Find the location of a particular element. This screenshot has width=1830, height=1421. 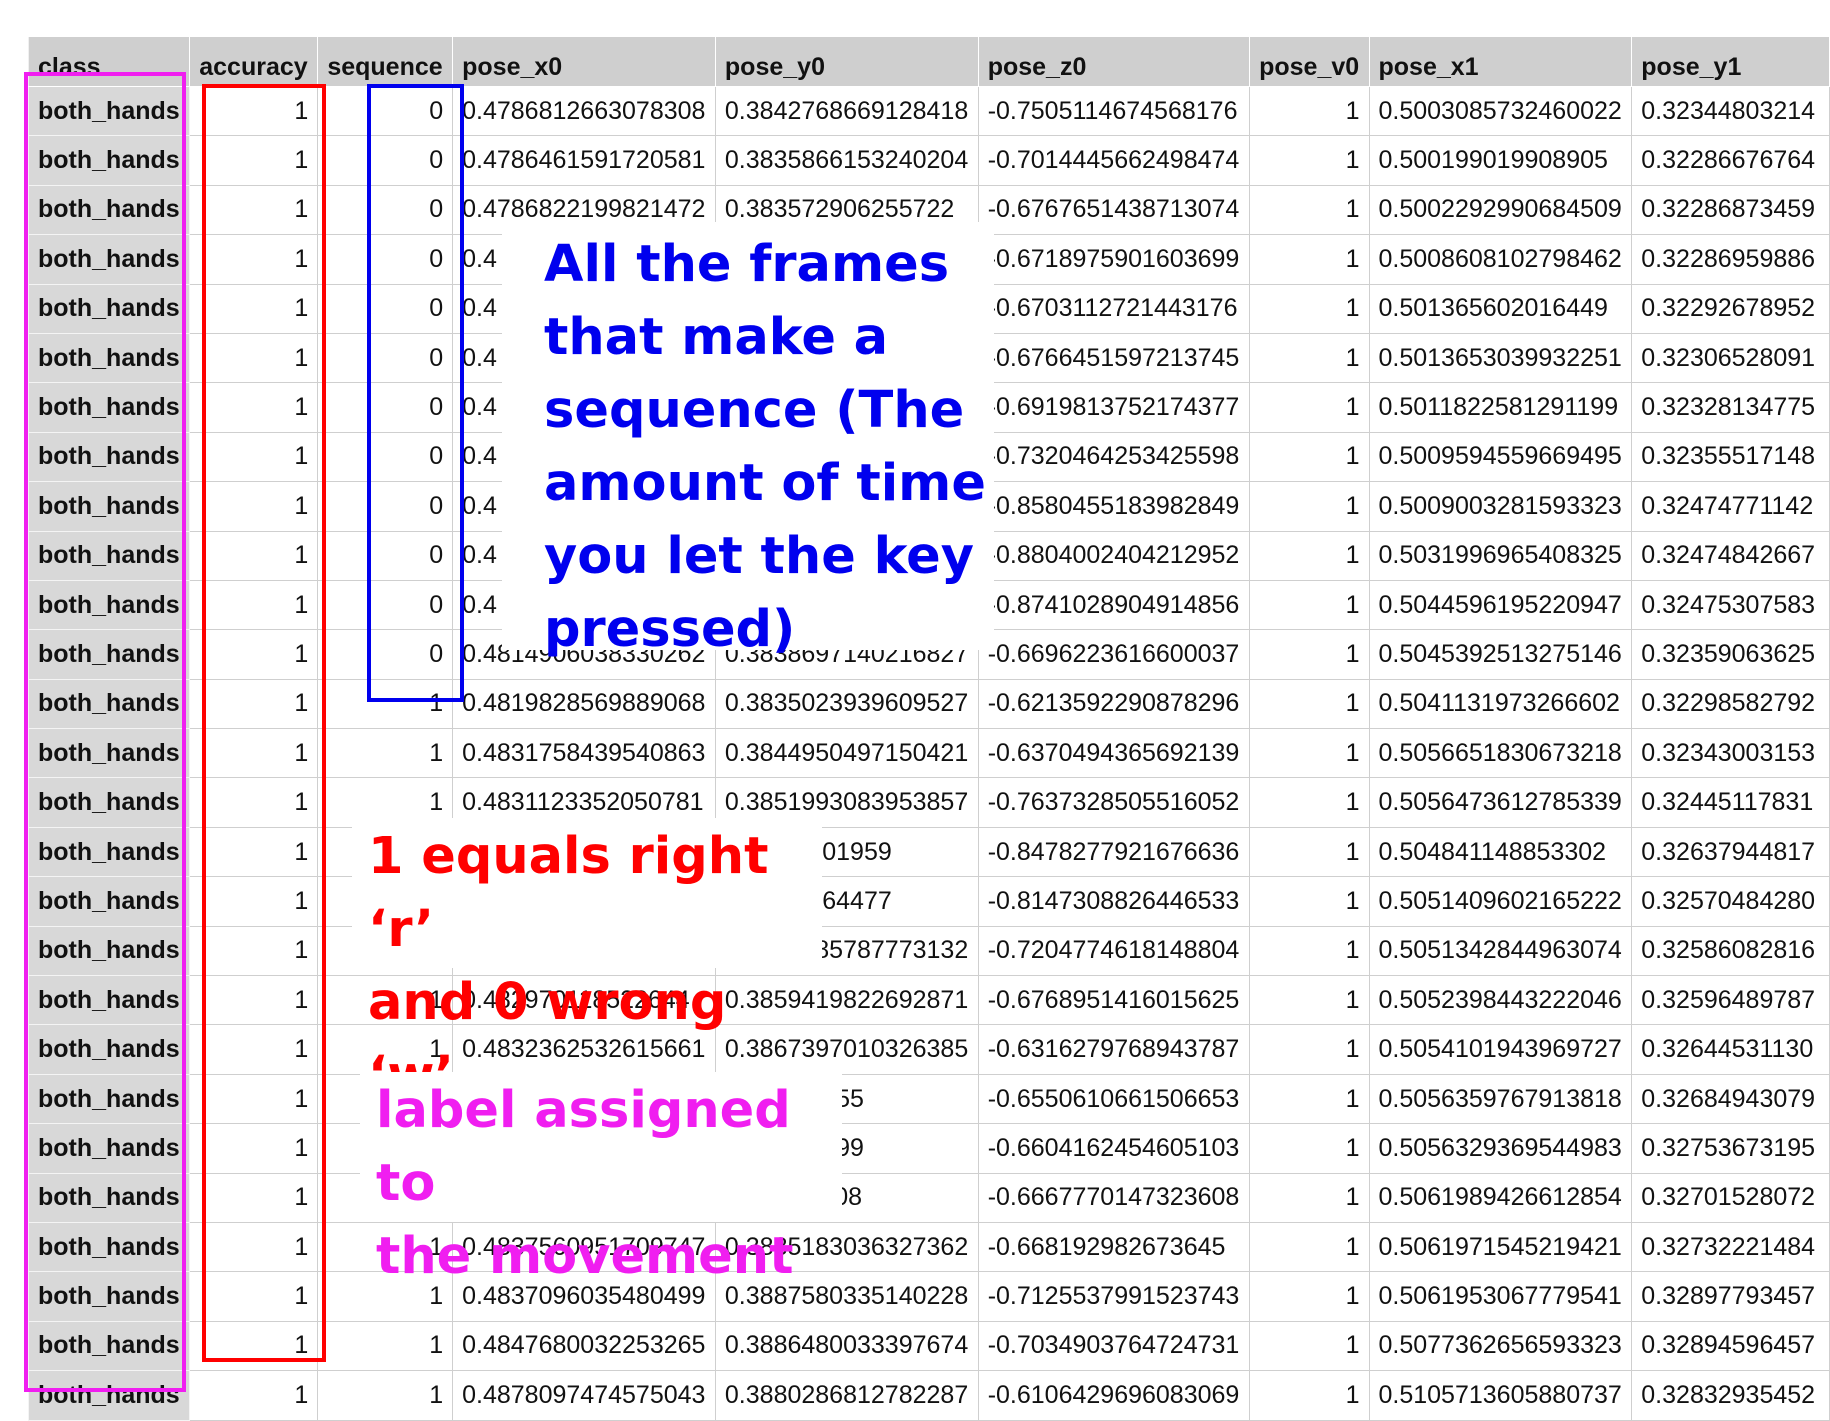

cell-pose-x1: 0.5056329369544983 is located at coordinates (1500, 1148).